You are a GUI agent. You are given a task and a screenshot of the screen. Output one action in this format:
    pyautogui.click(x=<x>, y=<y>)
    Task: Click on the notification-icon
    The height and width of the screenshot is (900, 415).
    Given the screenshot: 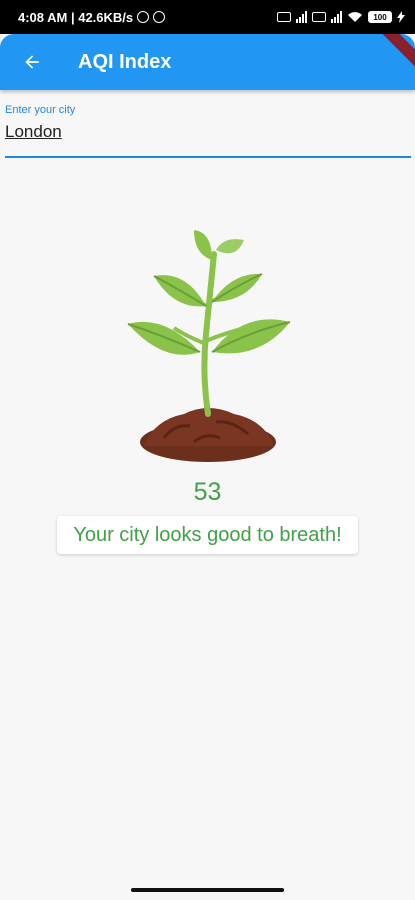 What is the action you would take?
    pyautogui.click(x=159, y=17)
    